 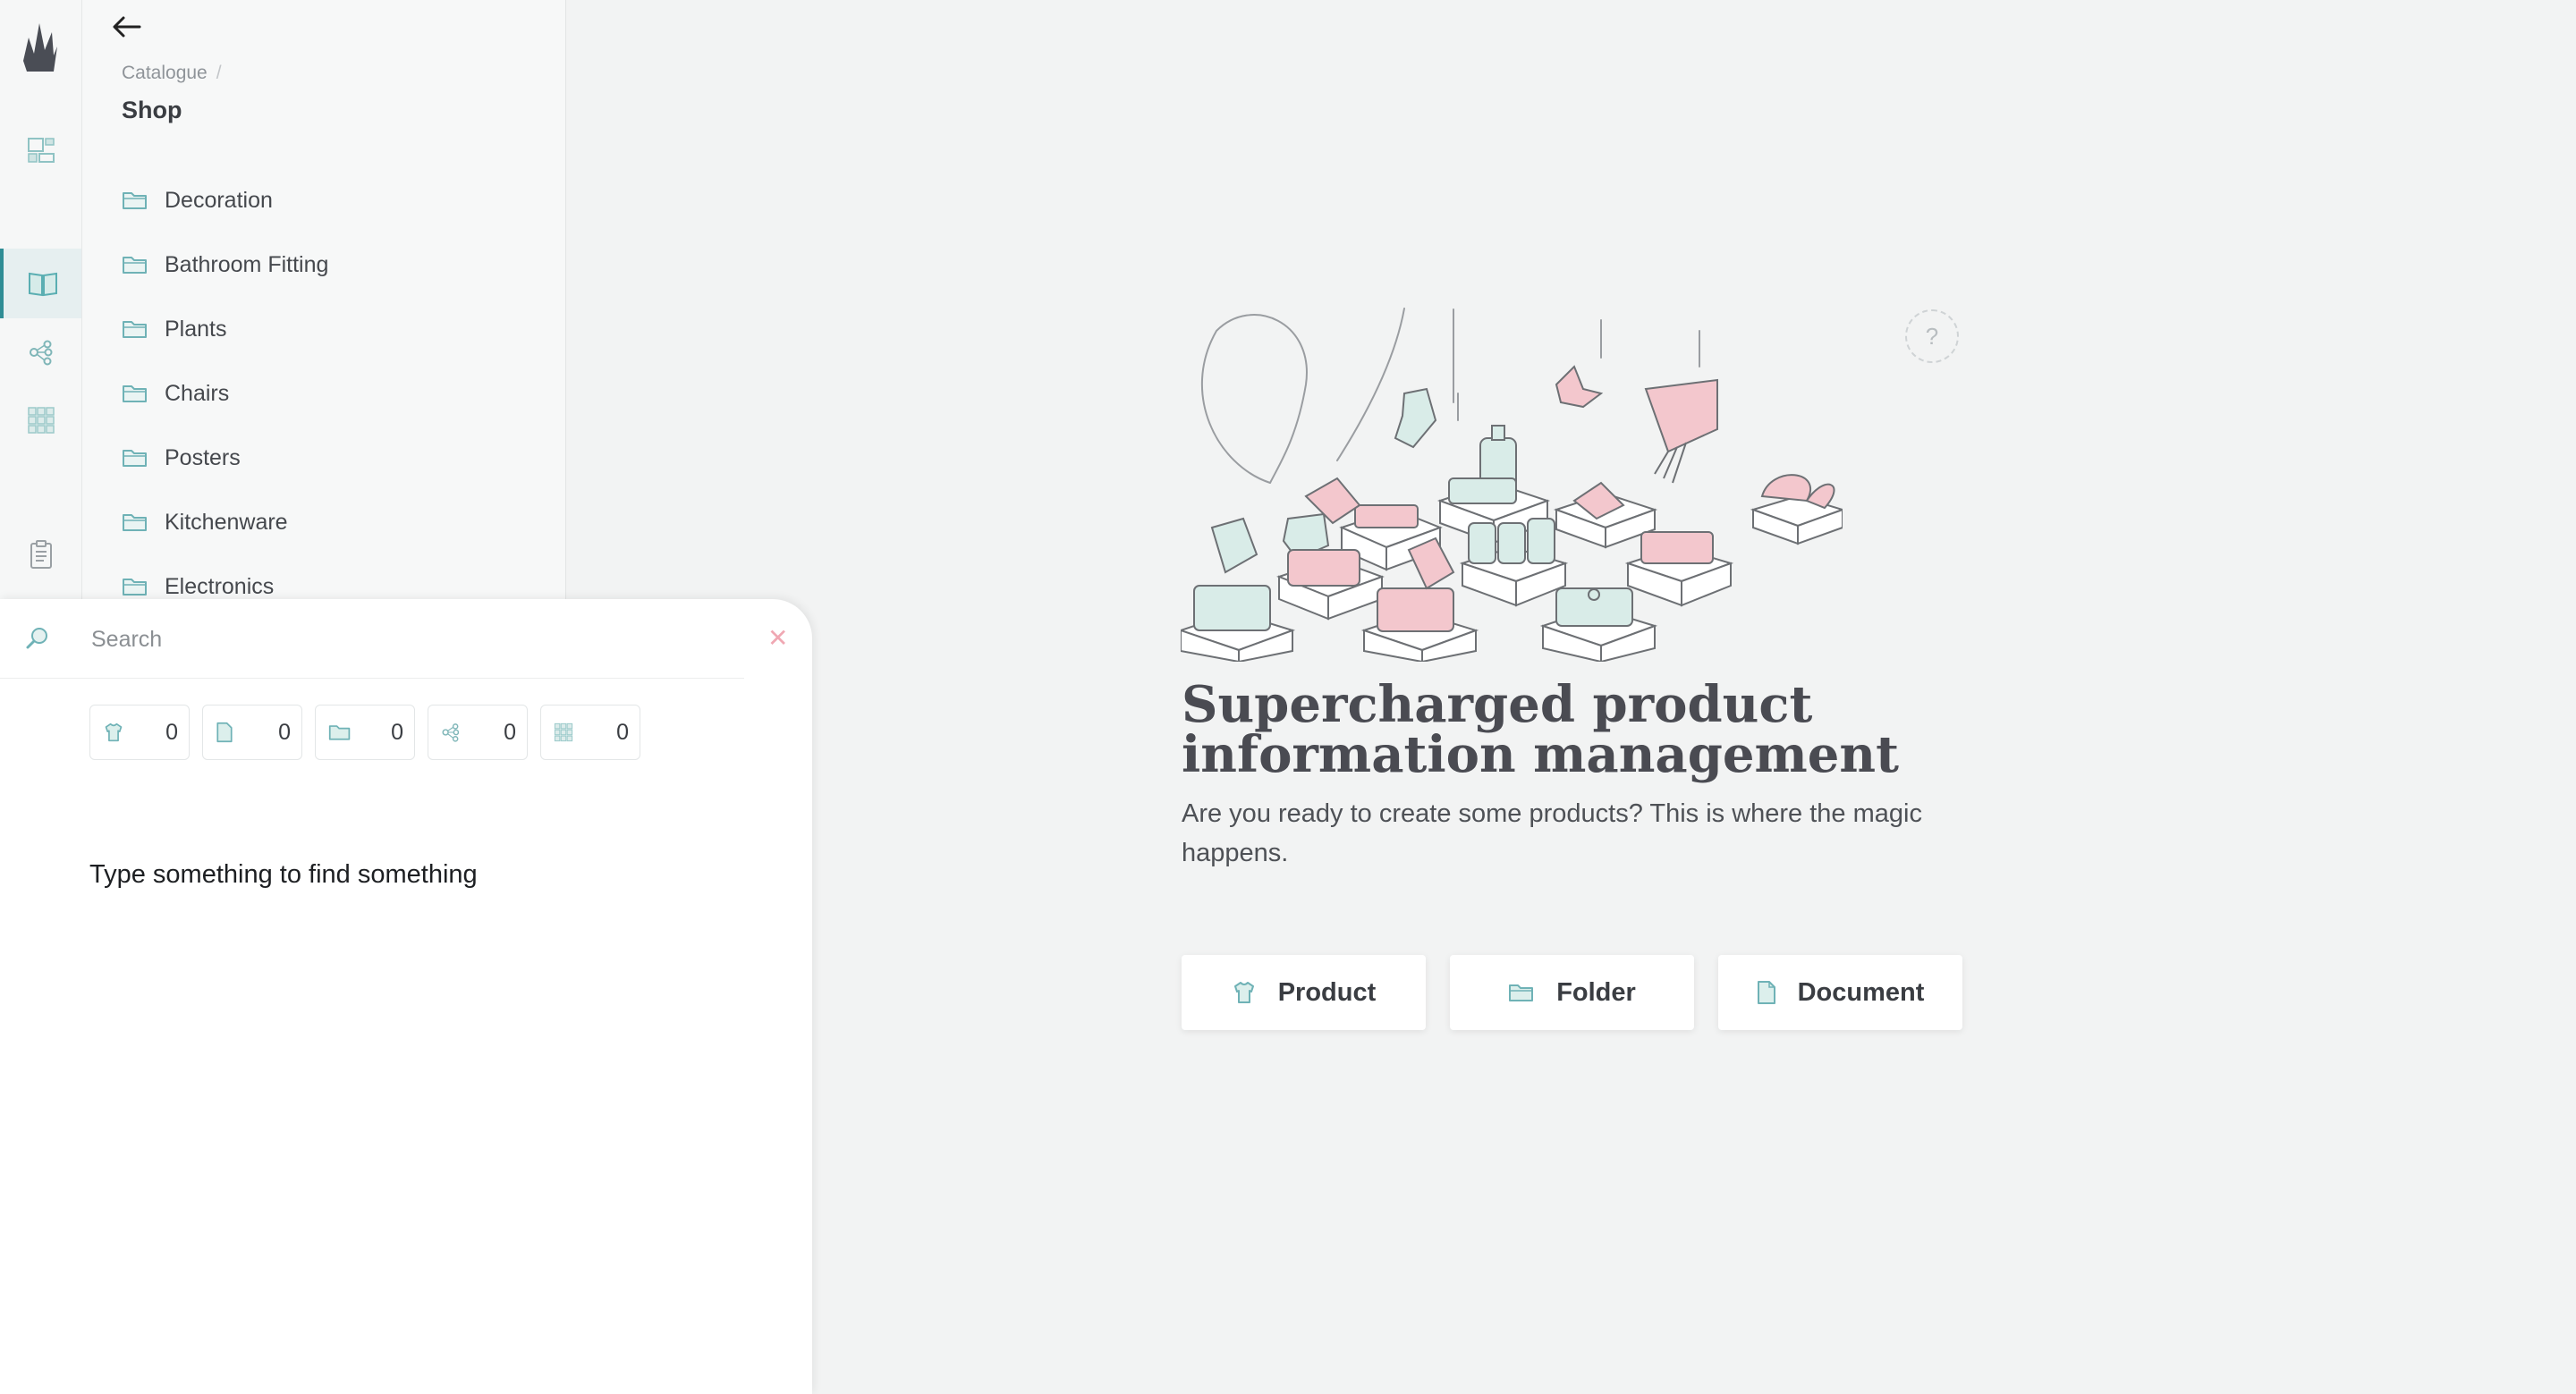 I want to click on folder-item: Plants, so click(x=225, y=329).